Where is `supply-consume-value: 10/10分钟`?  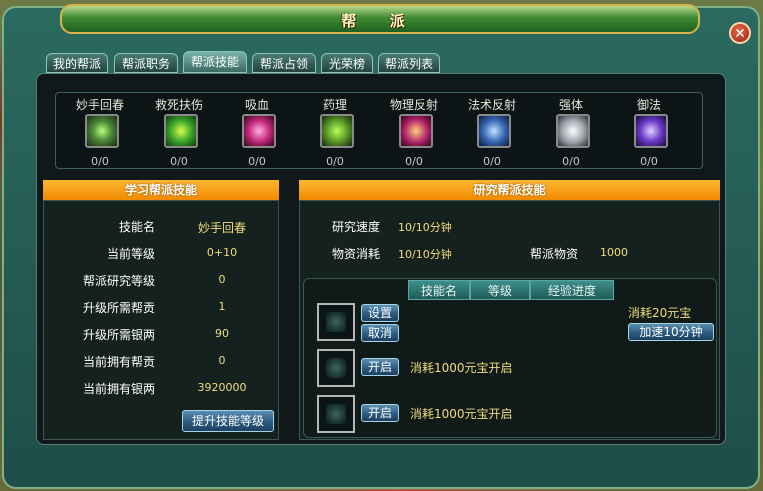
supply-consume-value: 10/10分钟 is located at coordinates (425, 254).